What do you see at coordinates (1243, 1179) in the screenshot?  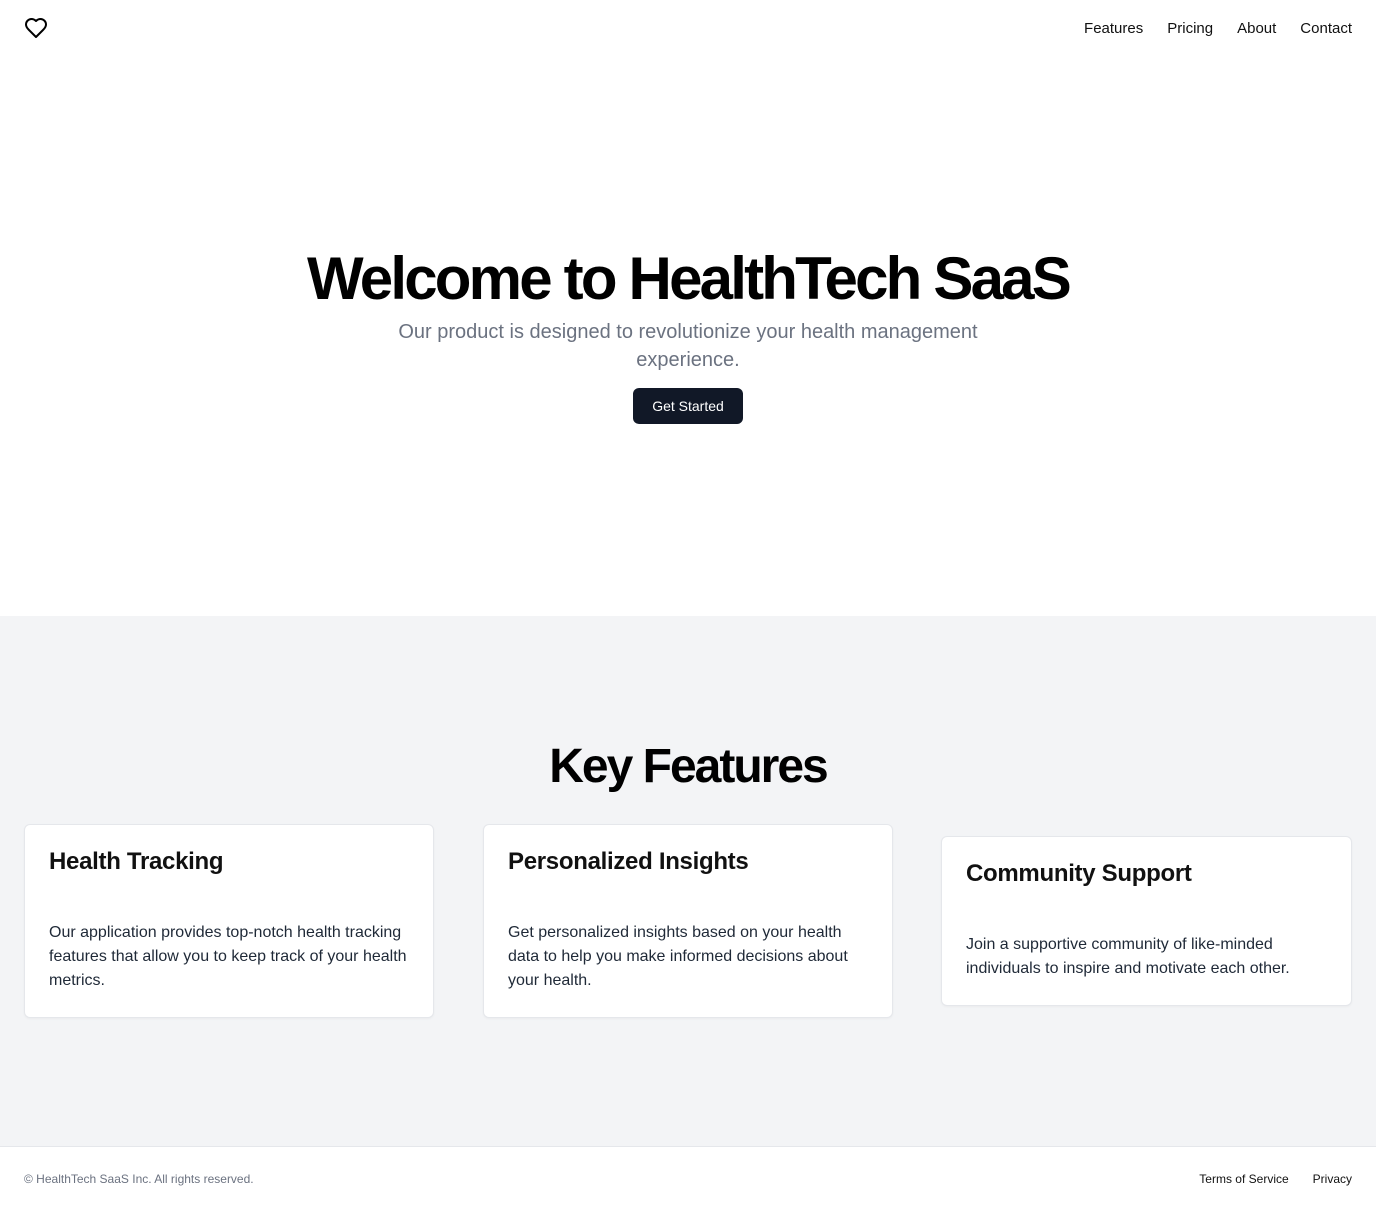 I see `footer-link-terms: Terms of Service` at bounding box center [1243, 1179].